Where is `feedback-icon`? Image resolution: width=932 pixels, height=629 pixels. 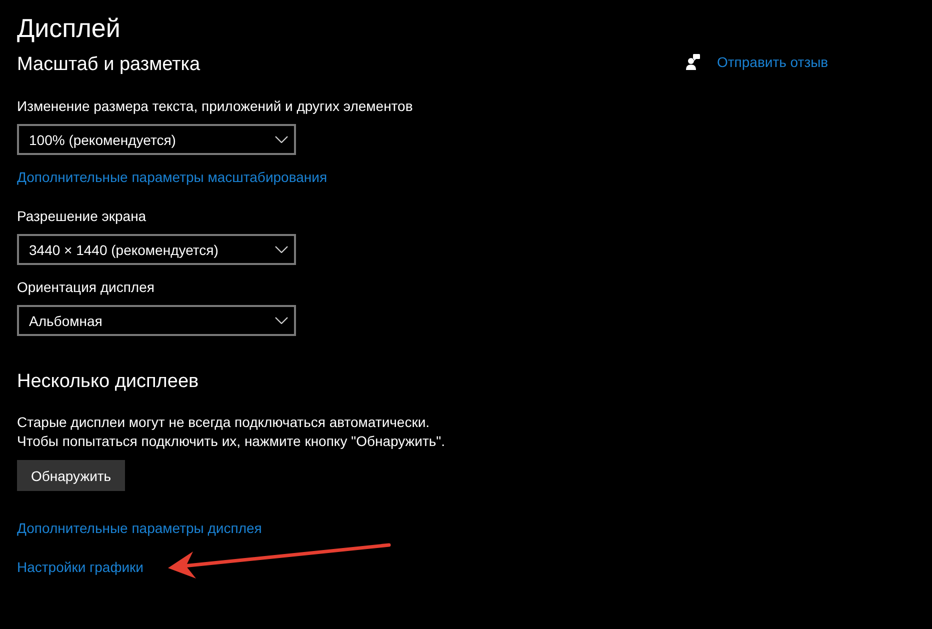 feedback-icon is located at coordinates (693, 62).